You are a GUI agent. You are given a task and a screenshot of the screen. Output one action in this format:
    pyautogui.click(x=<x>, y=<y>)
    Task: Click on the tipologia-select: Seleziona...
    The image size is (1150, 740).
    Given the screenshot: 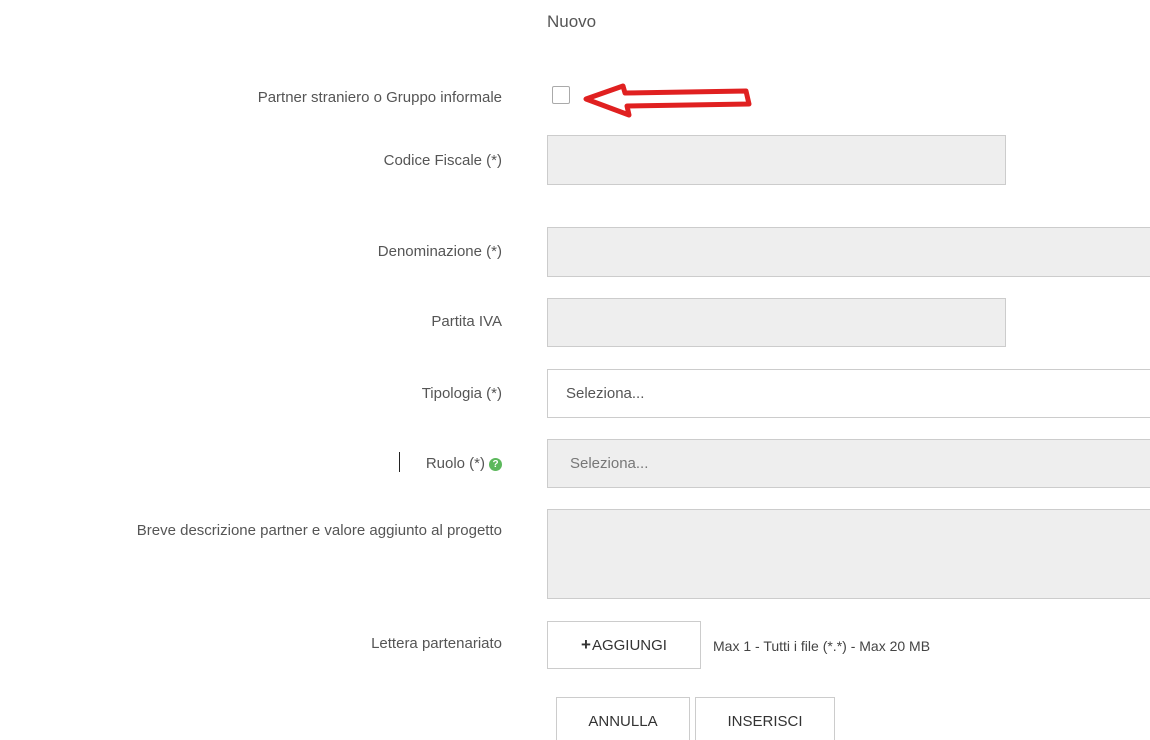 What is the action you would take?
    pyautogui.click(x=848, y=393)
    